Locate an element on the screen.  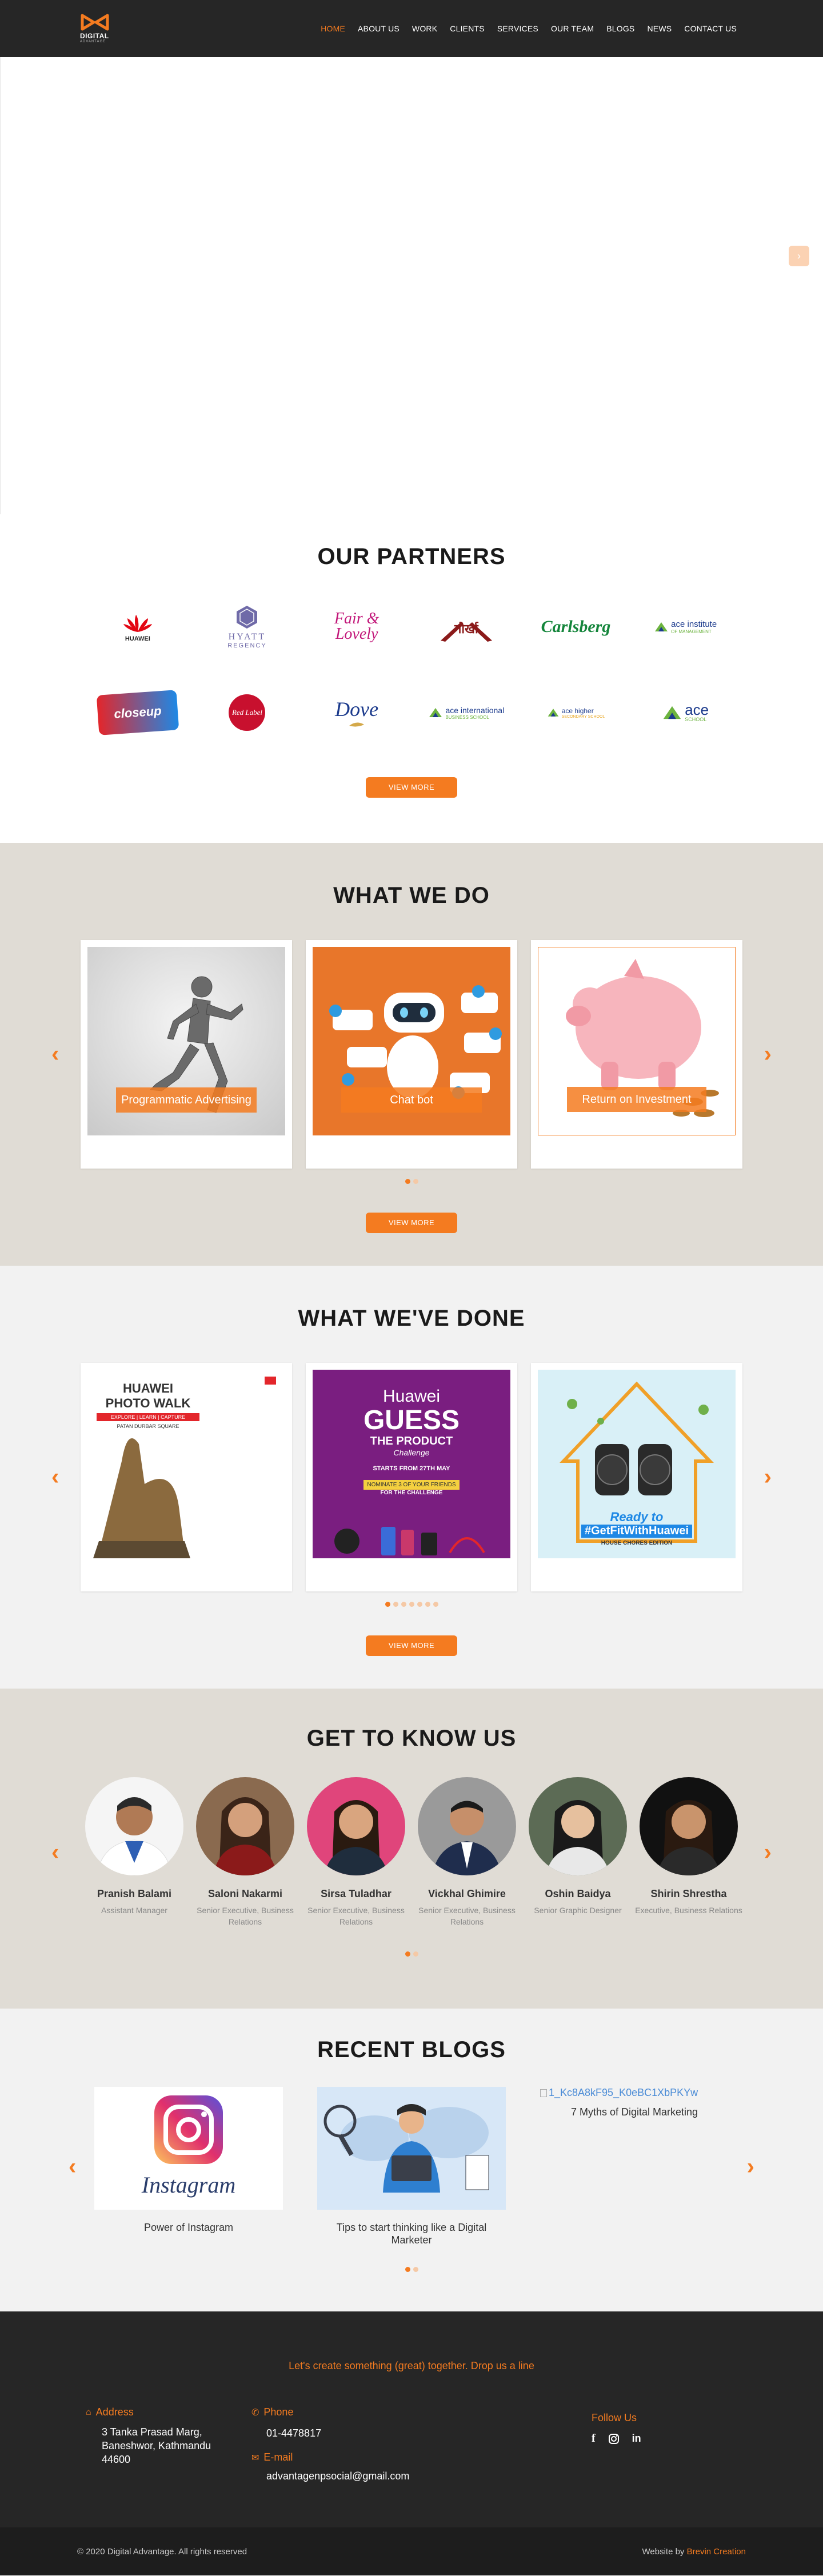
partner-logo-ace-institute: ace institute OF MANAGEMENT is located at coordinates (685, 627).